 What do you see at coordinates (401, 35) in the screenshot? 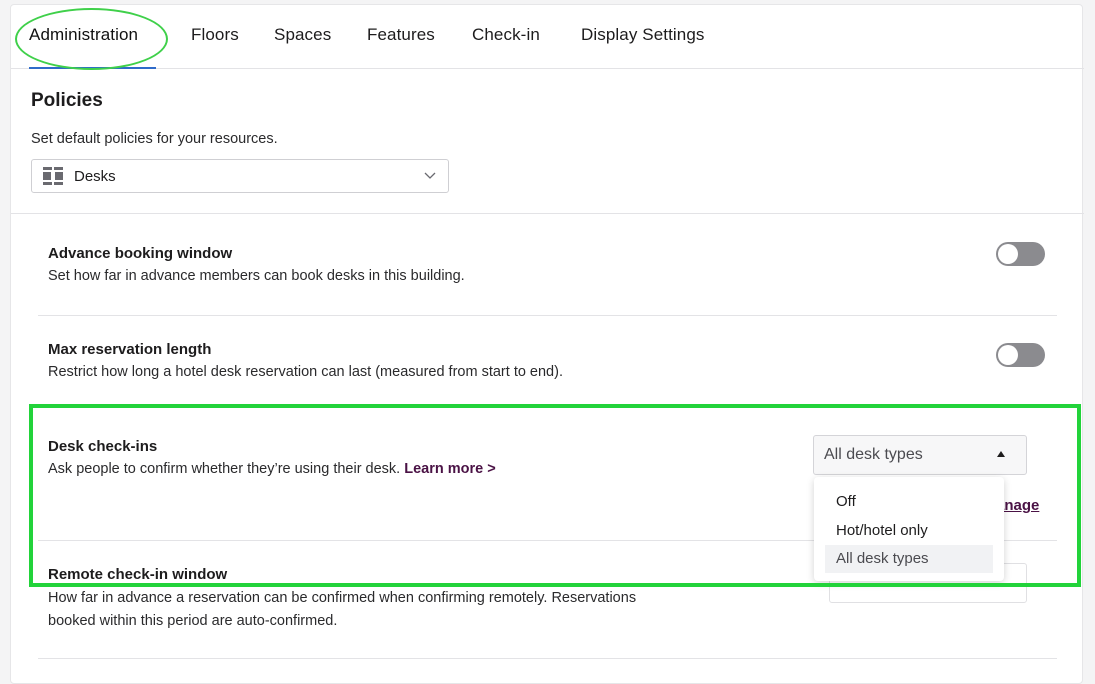
I see `tab-features: Features` at bounding box center [401, 35].